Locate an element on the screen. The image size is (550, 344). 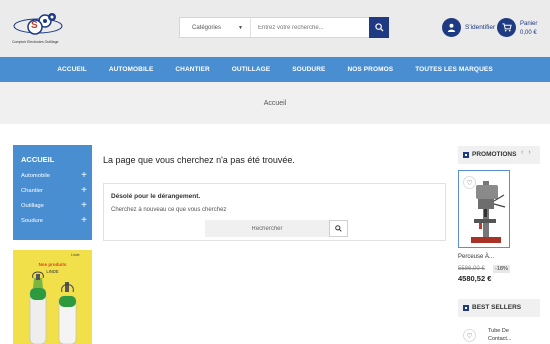
header-search-button is located at coordinates (379, 27).